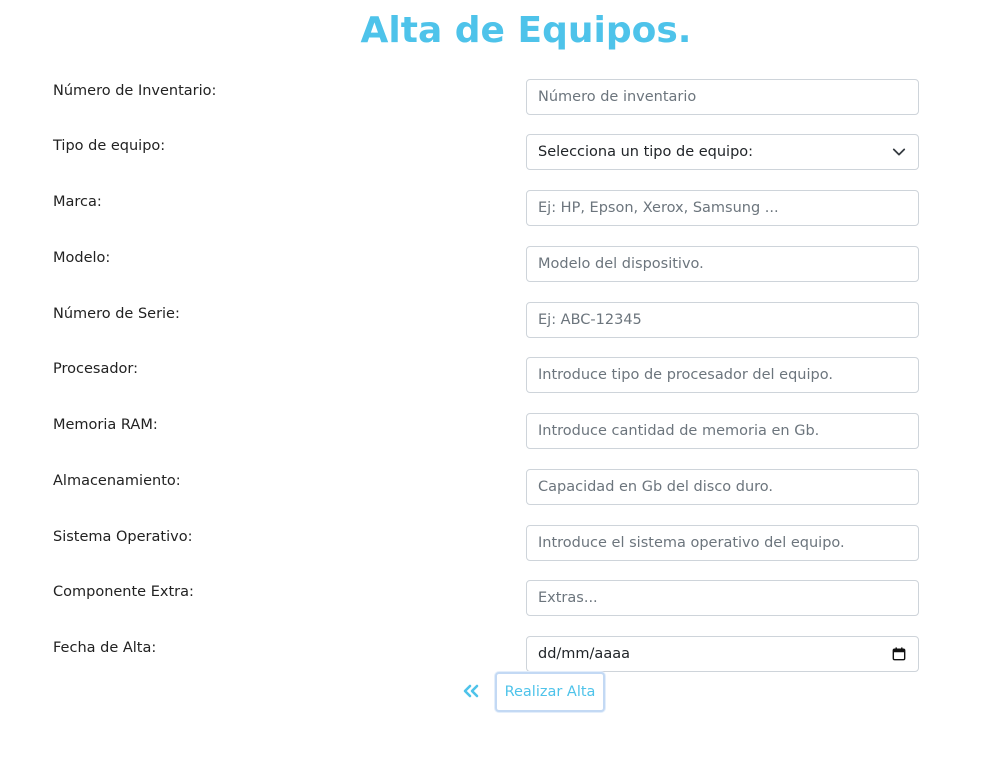  I want to click on marca-input, so click(722, 208).